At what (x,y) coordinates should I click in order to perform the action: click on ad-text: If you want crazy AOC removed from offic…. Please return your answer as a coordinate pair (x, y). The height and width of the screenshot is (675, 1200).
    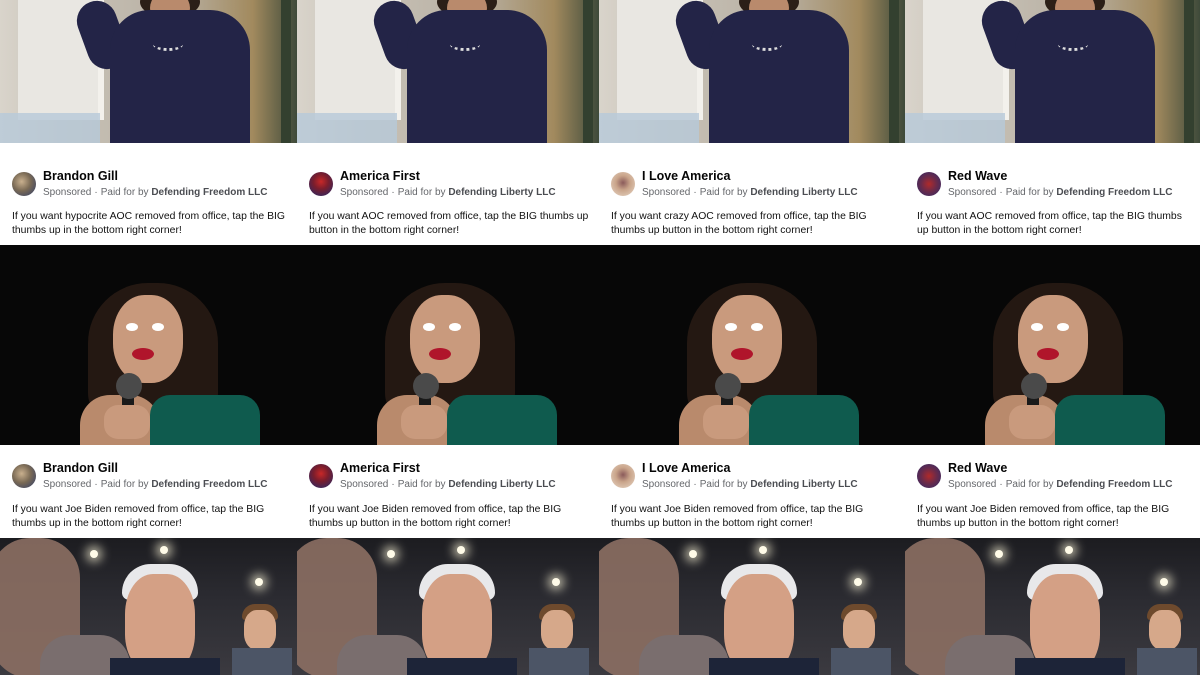
    Looking at the image, I should click on (739, 223).